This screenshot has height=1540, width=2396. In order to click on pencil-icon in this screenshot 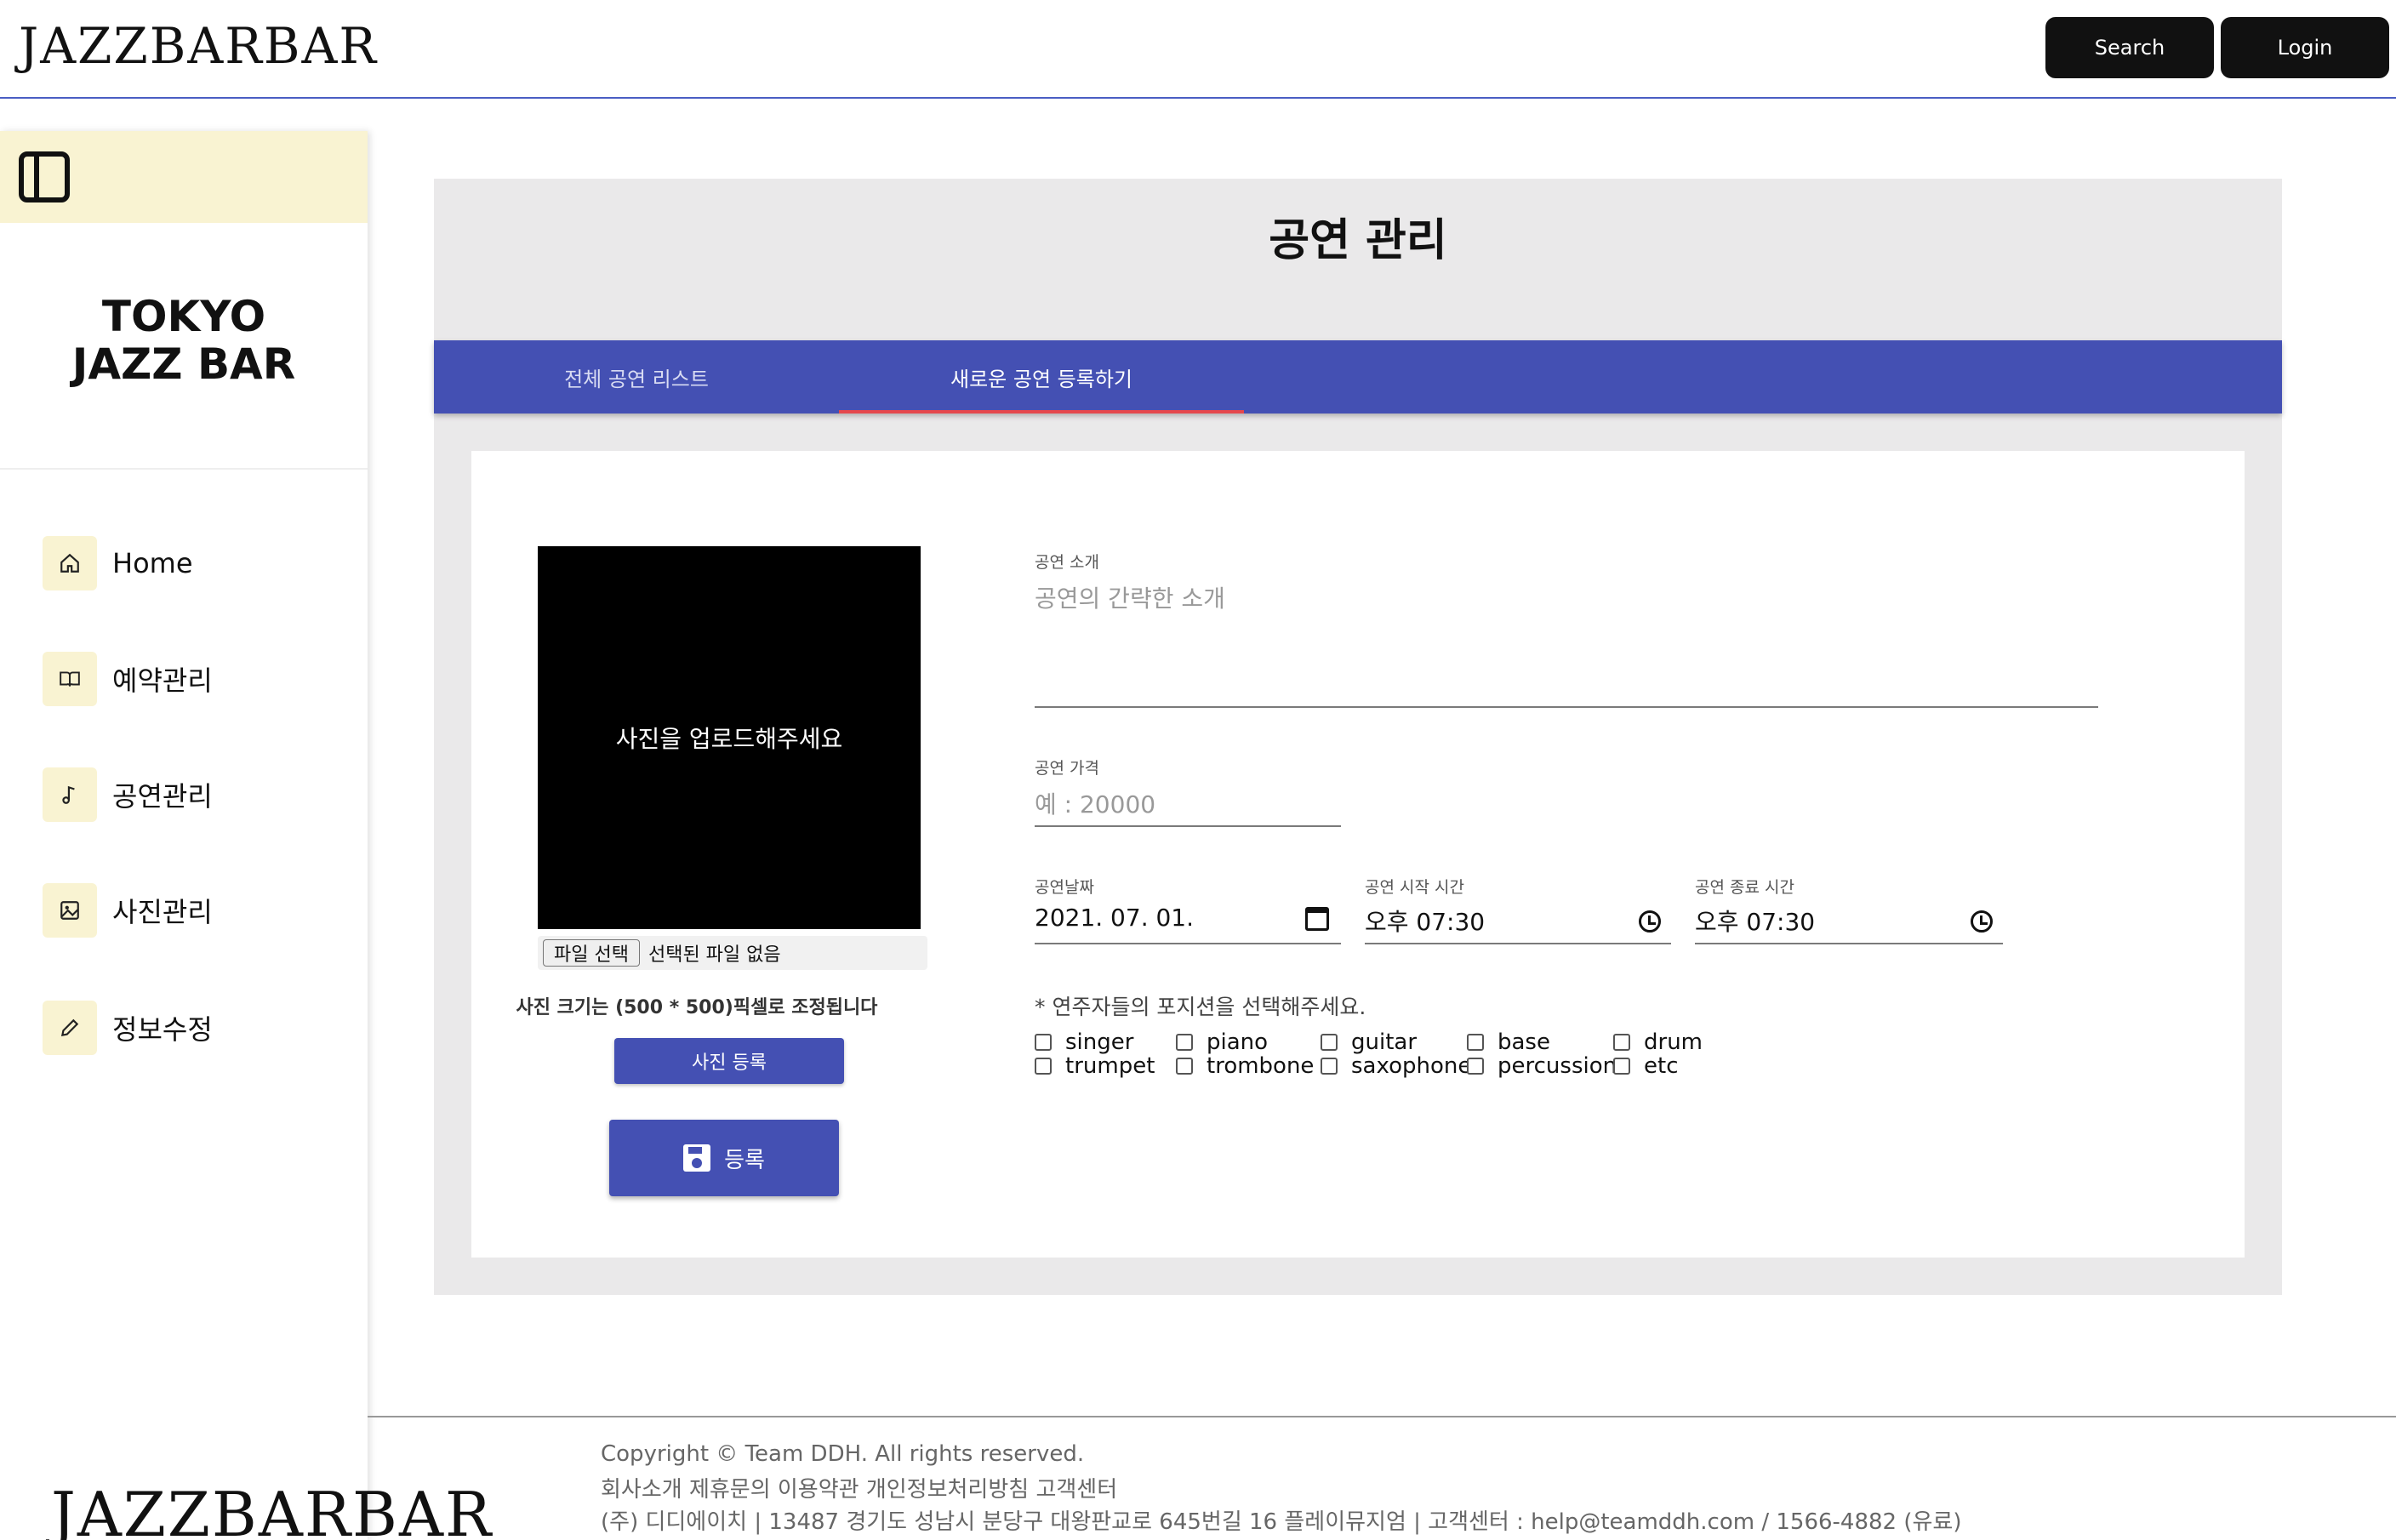, I will do `click(70, 1028)`.